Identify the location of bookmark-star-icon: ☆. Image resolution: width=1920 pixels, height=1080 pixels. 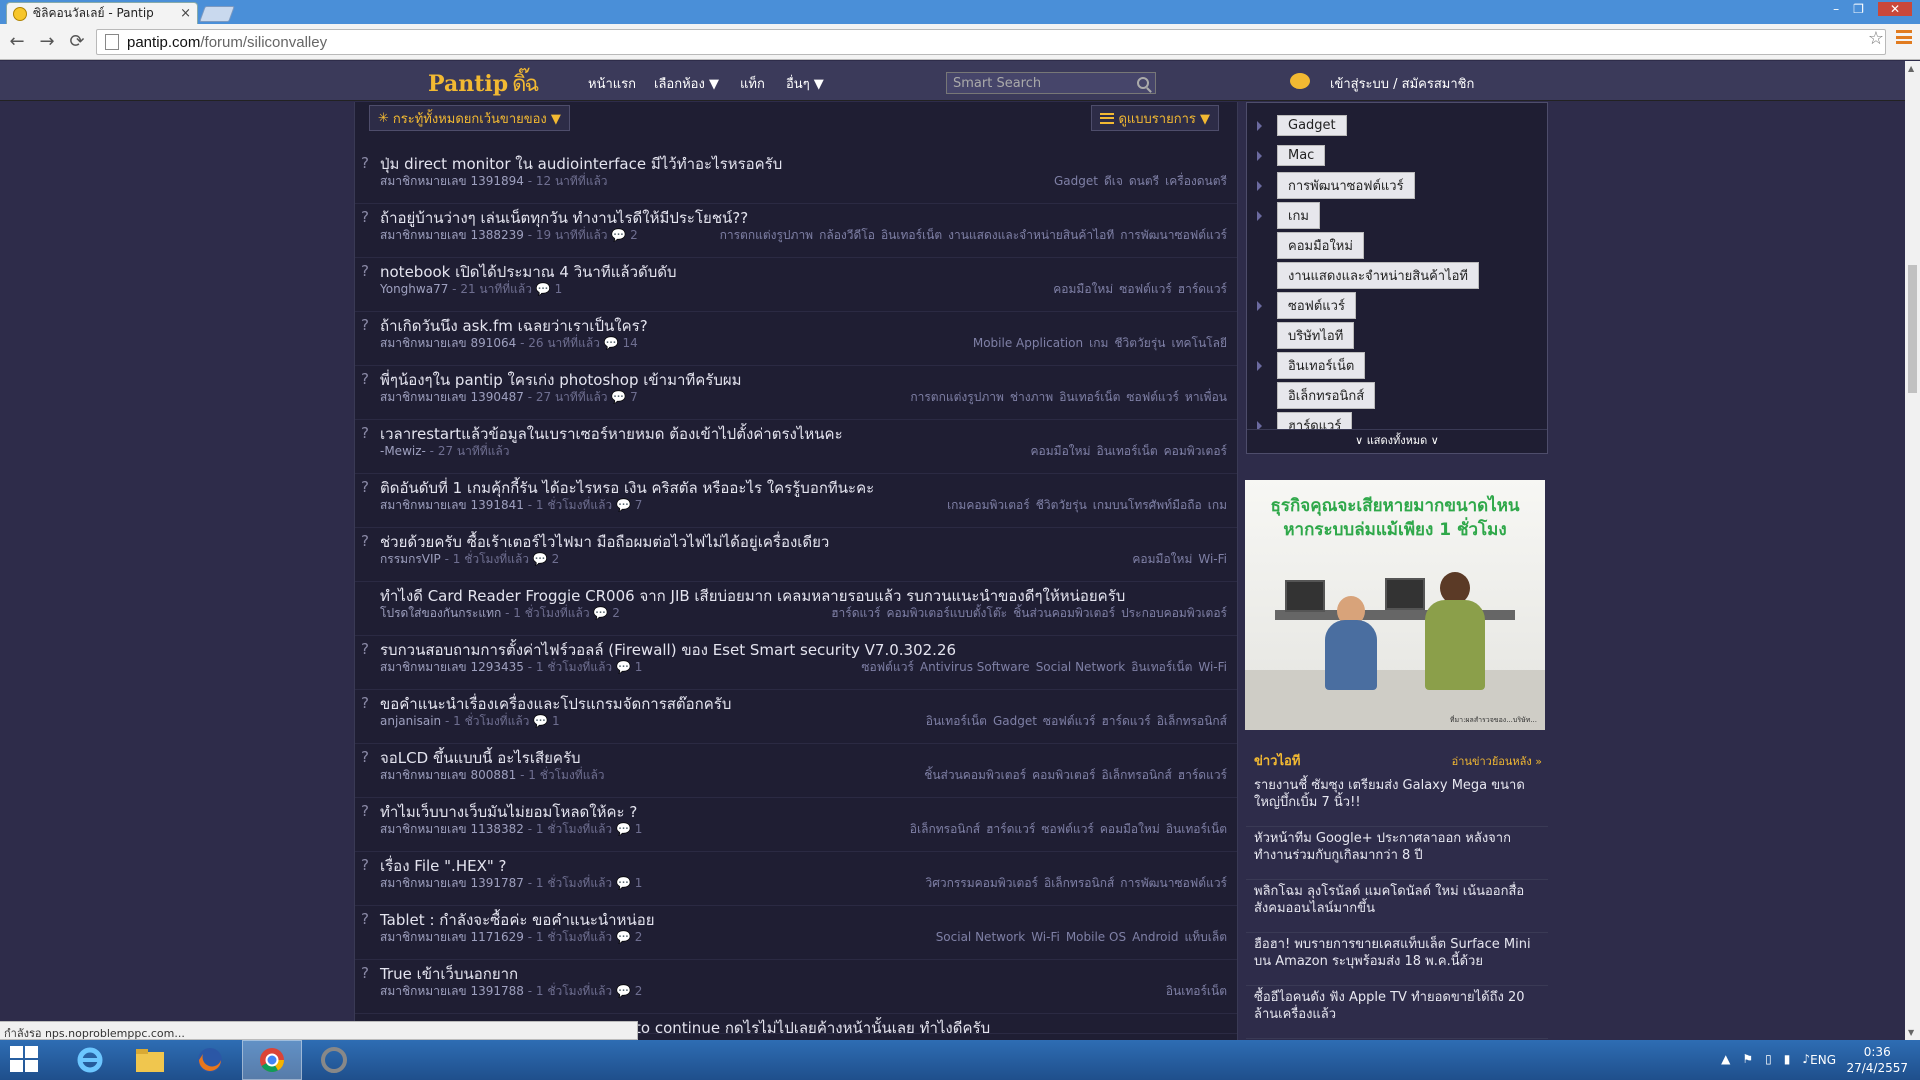
(1876, 38).